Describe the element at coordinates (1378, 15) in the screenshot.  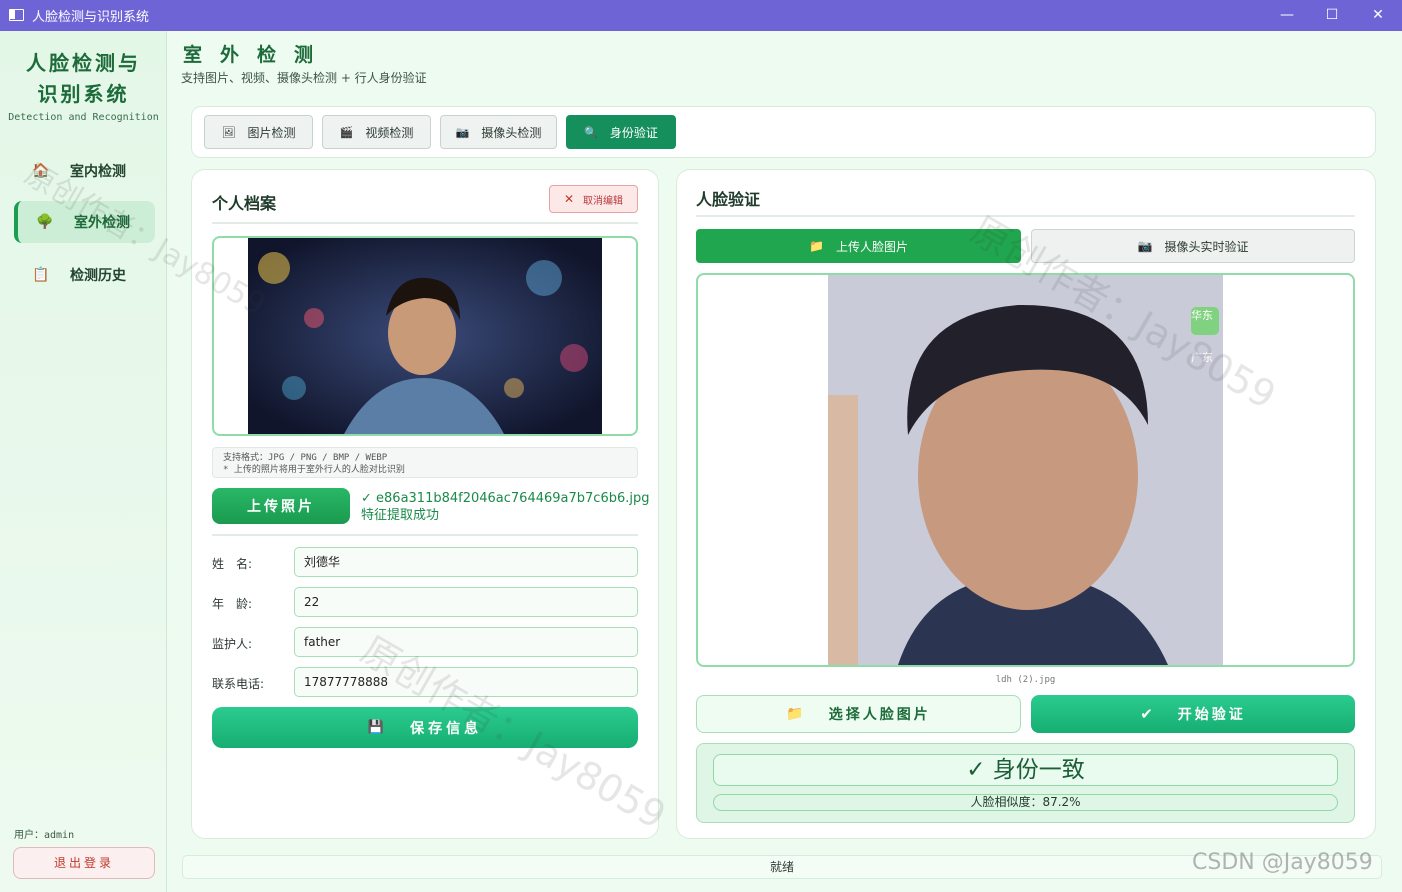
I see `close-button: ✕` at that location.